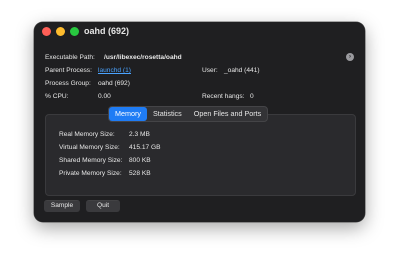  What do you see at coordinates (242, 70) in the screenshot?
I see `user-value: _oahd (441)` at bounding box center [242, 70].